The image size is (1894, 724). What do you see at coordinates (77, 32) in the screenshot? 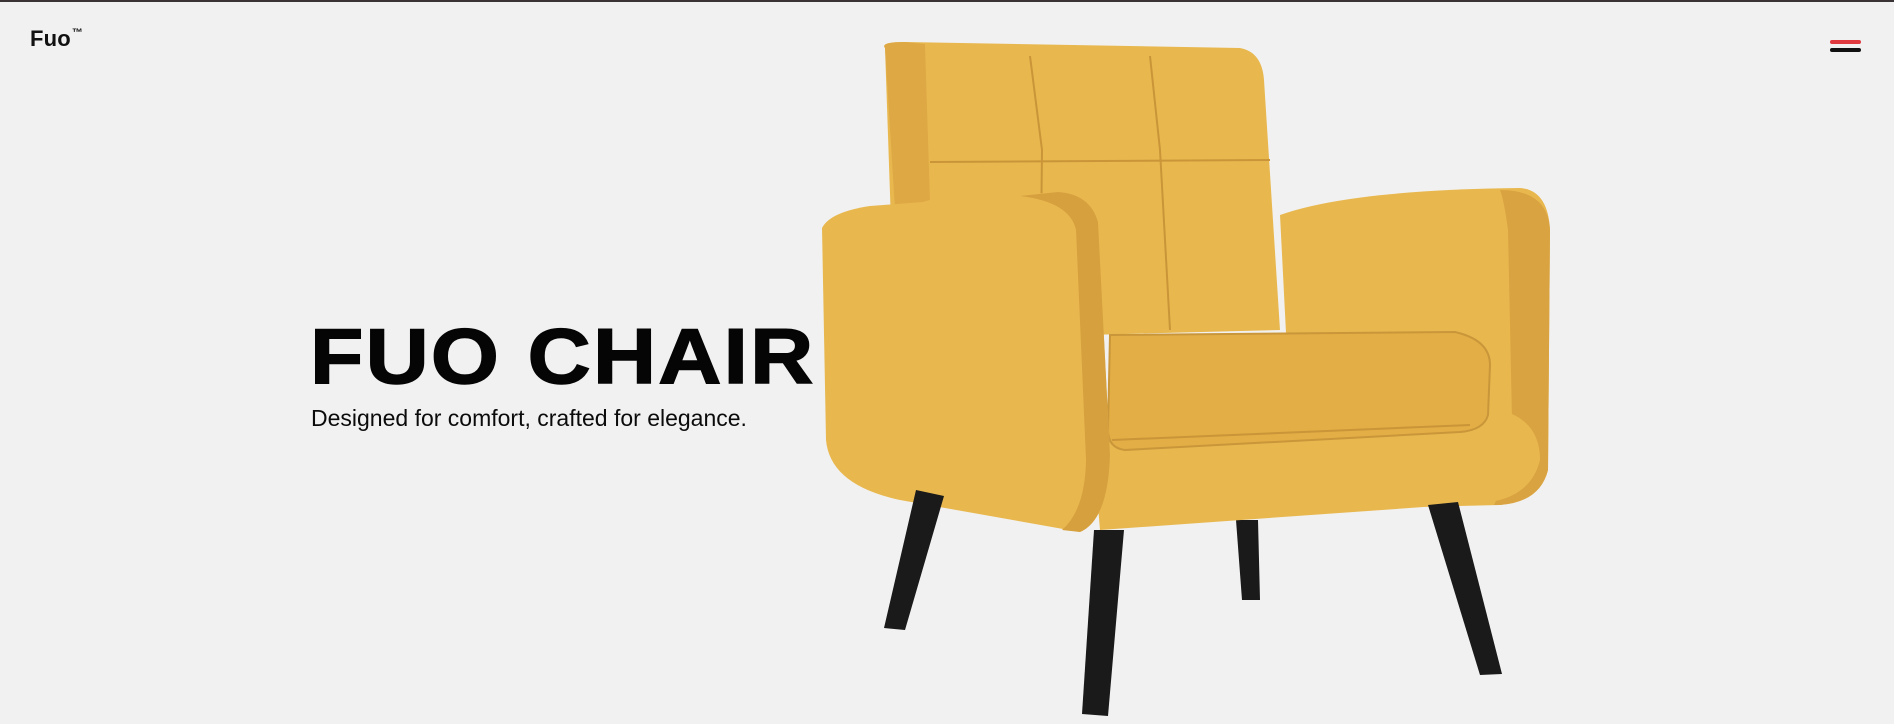
I see `trademark-mark: ™` at bounding box center [77, 32].